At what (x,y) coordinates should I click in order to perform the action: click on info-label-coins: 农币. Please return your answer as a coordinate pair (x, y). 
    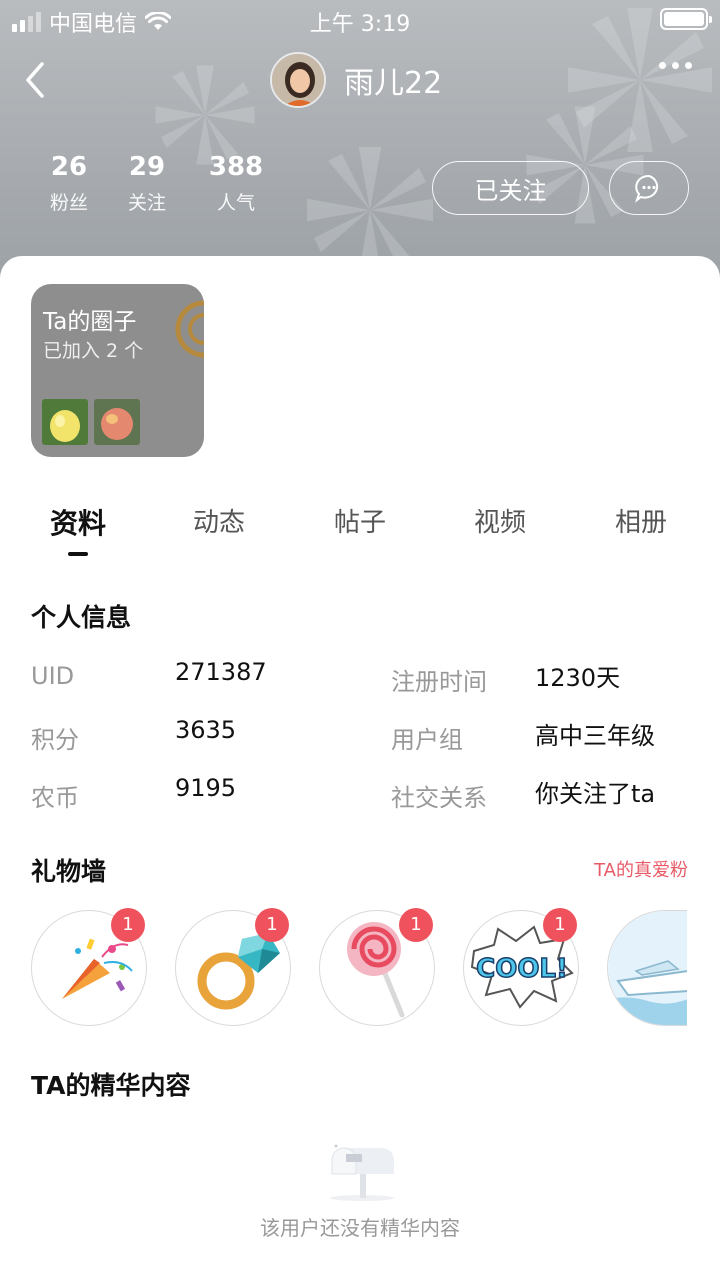
    Looking at the image, I should click on (55, 798).